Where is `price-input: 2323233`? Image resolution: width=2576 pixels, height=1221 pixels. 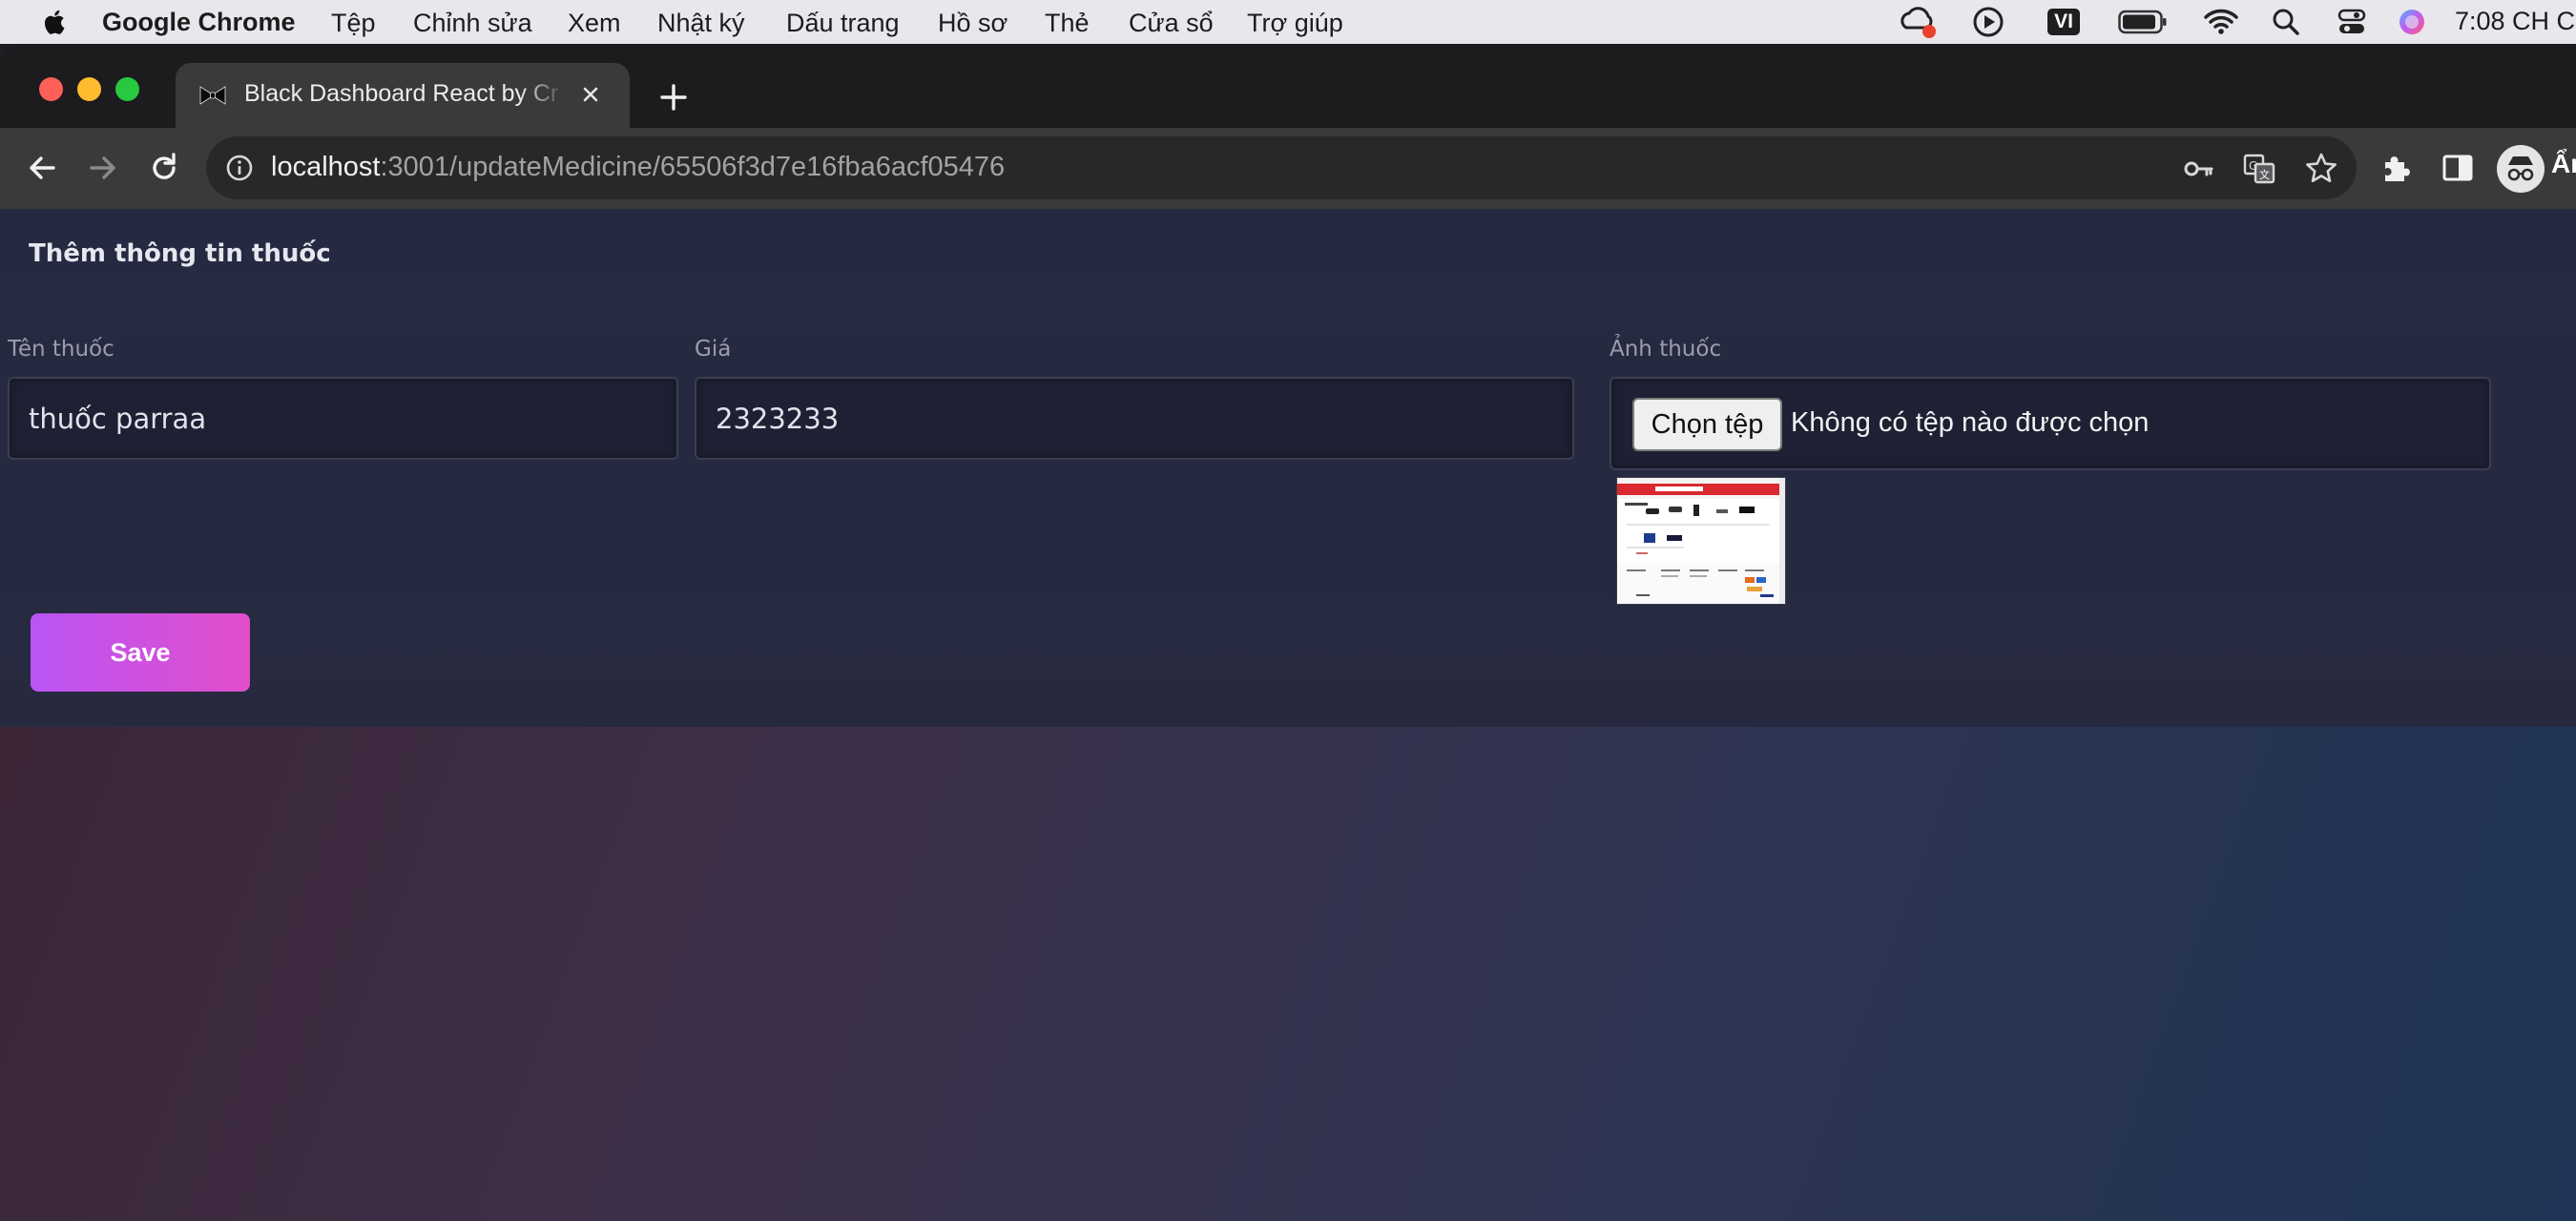
price-input: 2323233 is located at coordinates (1134, 418).